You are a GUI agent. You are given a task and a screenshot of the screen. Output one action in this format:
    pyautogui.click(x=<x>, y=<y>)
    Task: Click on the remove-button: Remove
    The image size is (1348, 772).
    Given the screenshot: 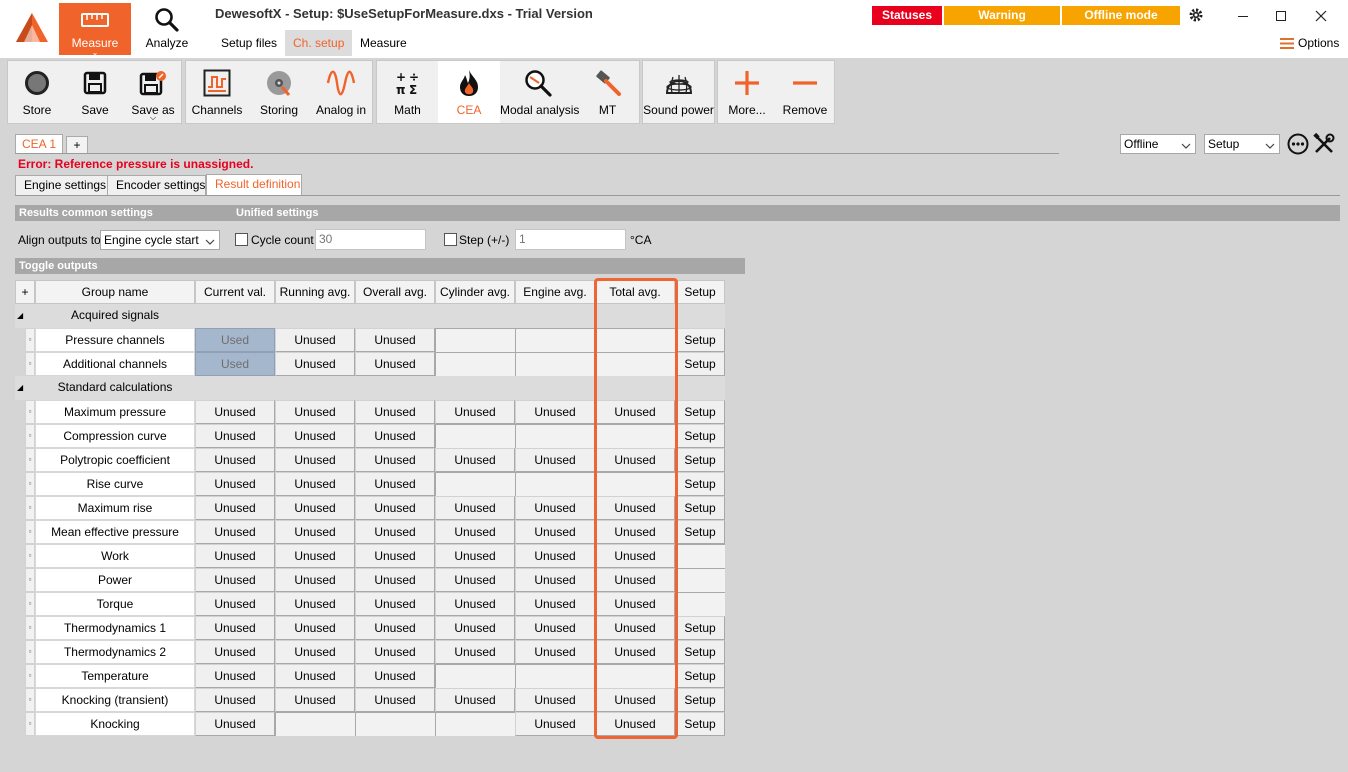 What is the action you would take?
    pyautogui.click(x=805, y=92)
    